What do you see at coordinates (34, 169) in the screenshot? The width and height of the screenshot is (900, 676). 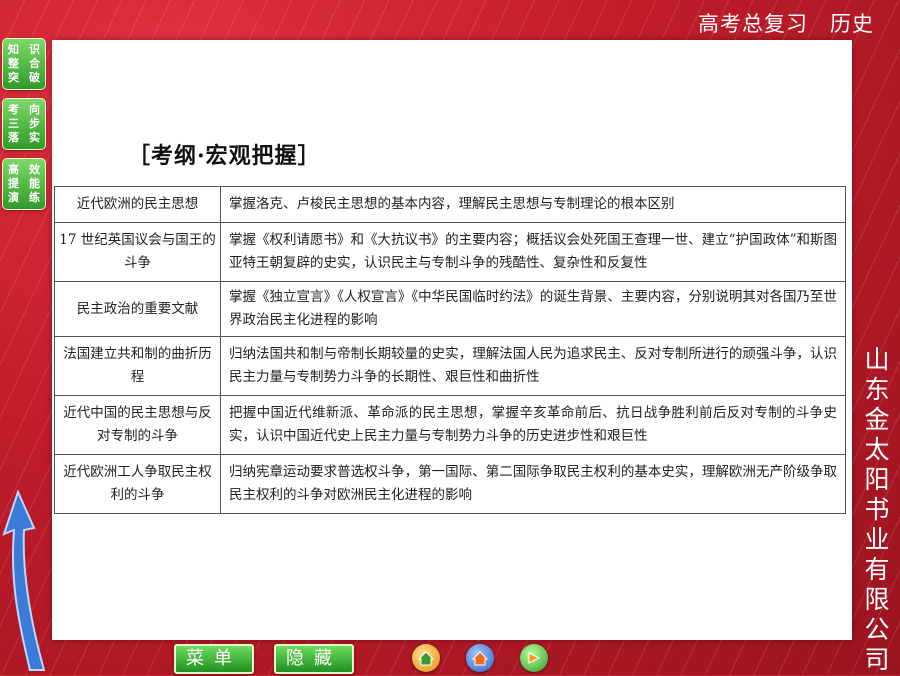 I see `tab-char: 效` at bounding box center [34, 169].